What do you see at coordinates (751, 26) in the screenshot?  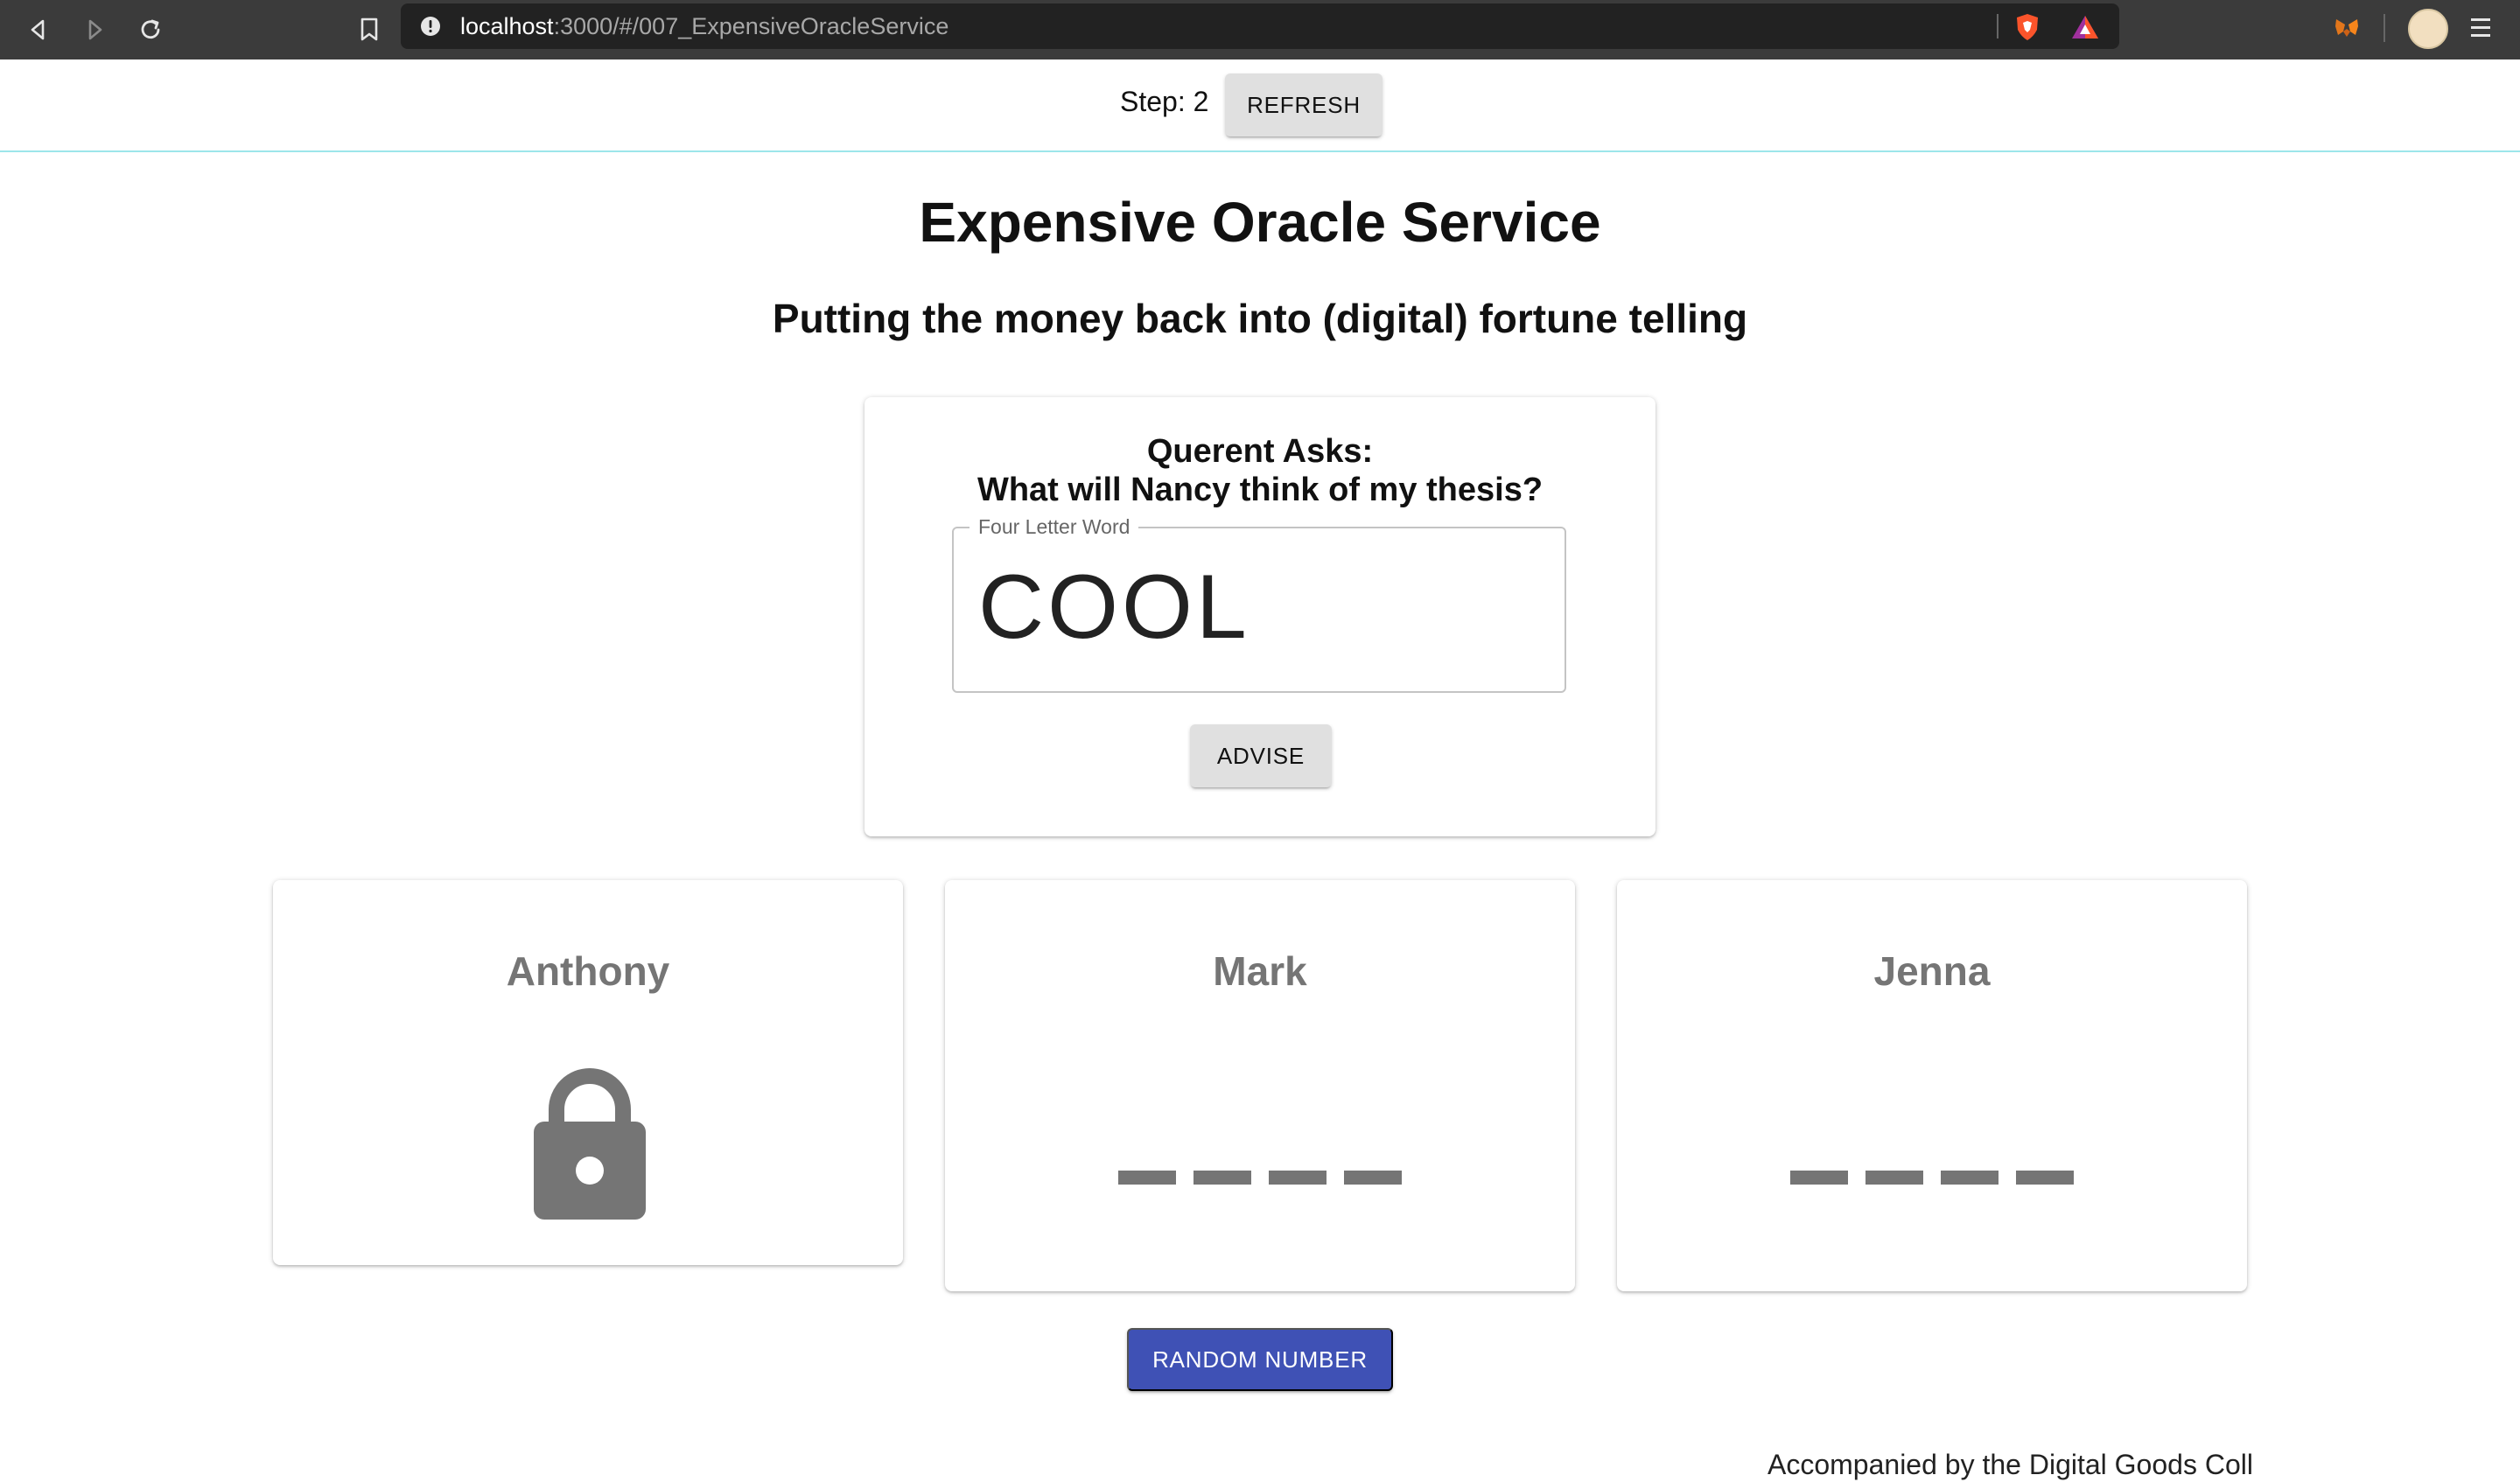 I see `url-path: :3000/#/007_ExpensiveOracleService` at bounding box center [751, 26].